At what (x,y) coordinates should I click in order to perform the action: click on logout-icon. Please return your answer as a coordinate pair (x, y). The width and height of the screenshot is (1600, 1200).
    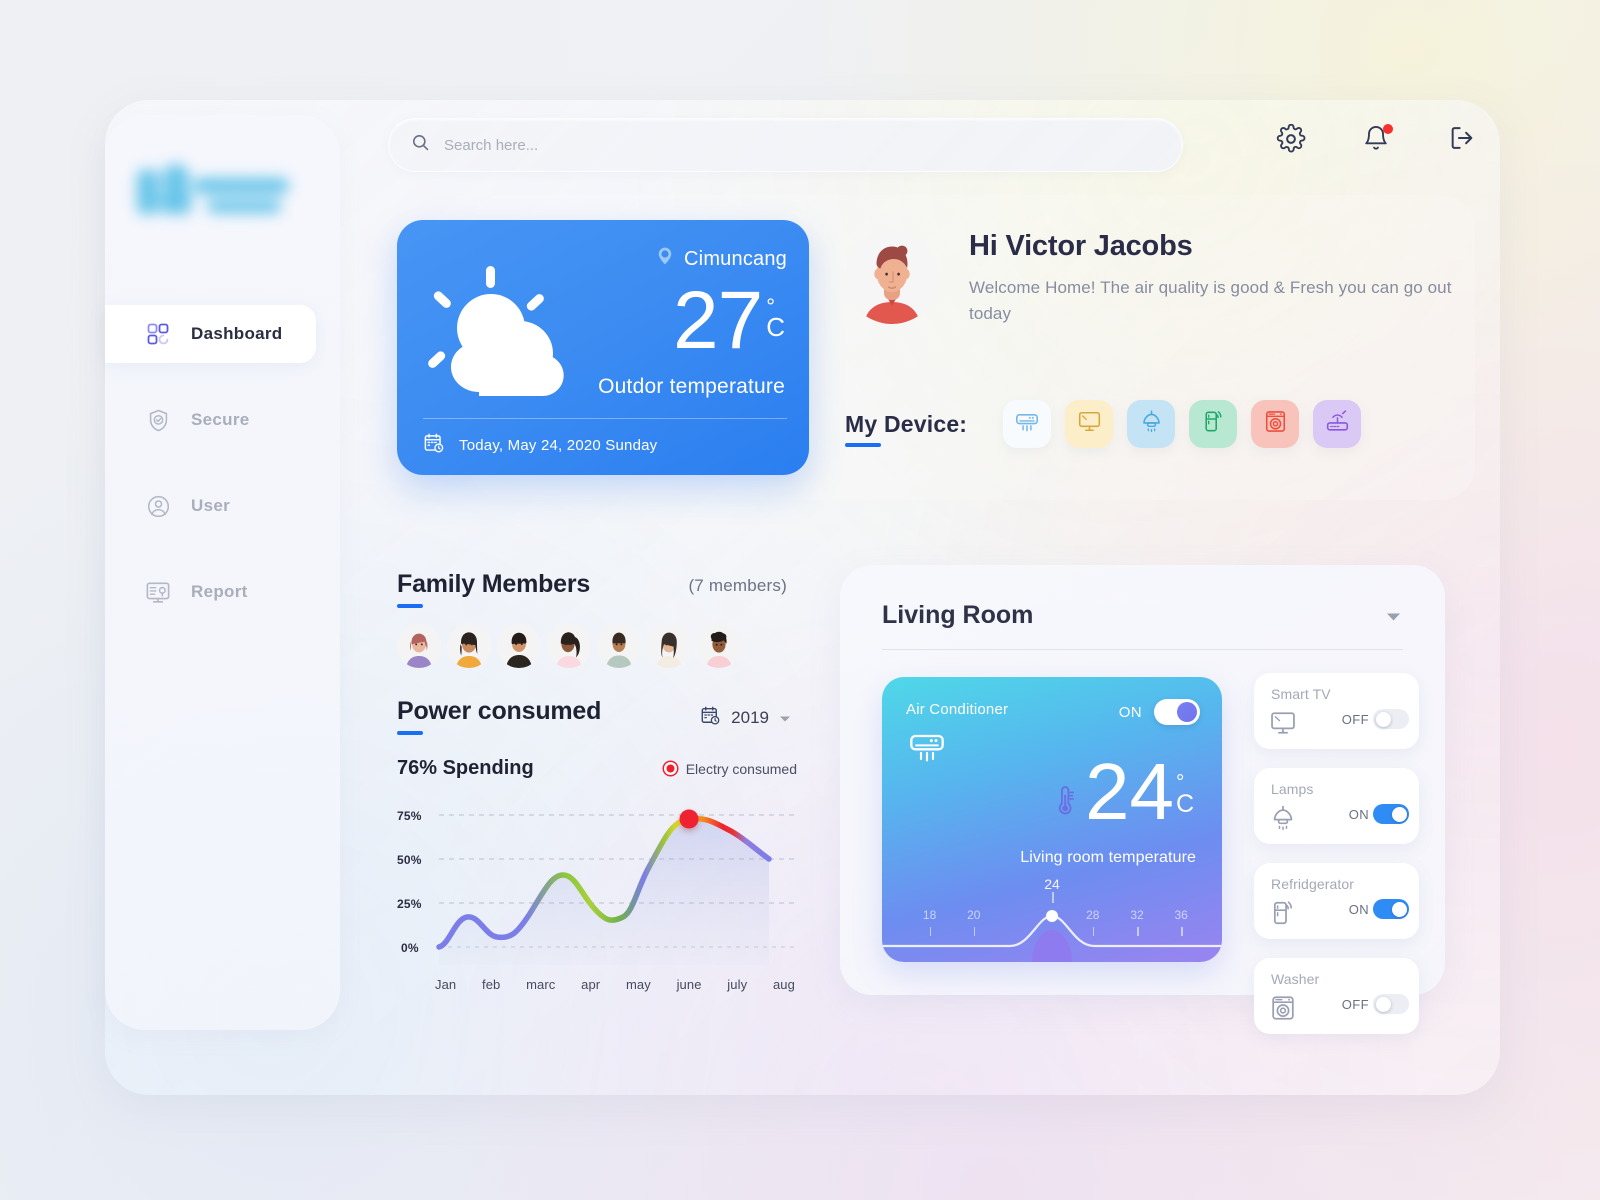
    Looking at the image, I should click on (1463, 139).